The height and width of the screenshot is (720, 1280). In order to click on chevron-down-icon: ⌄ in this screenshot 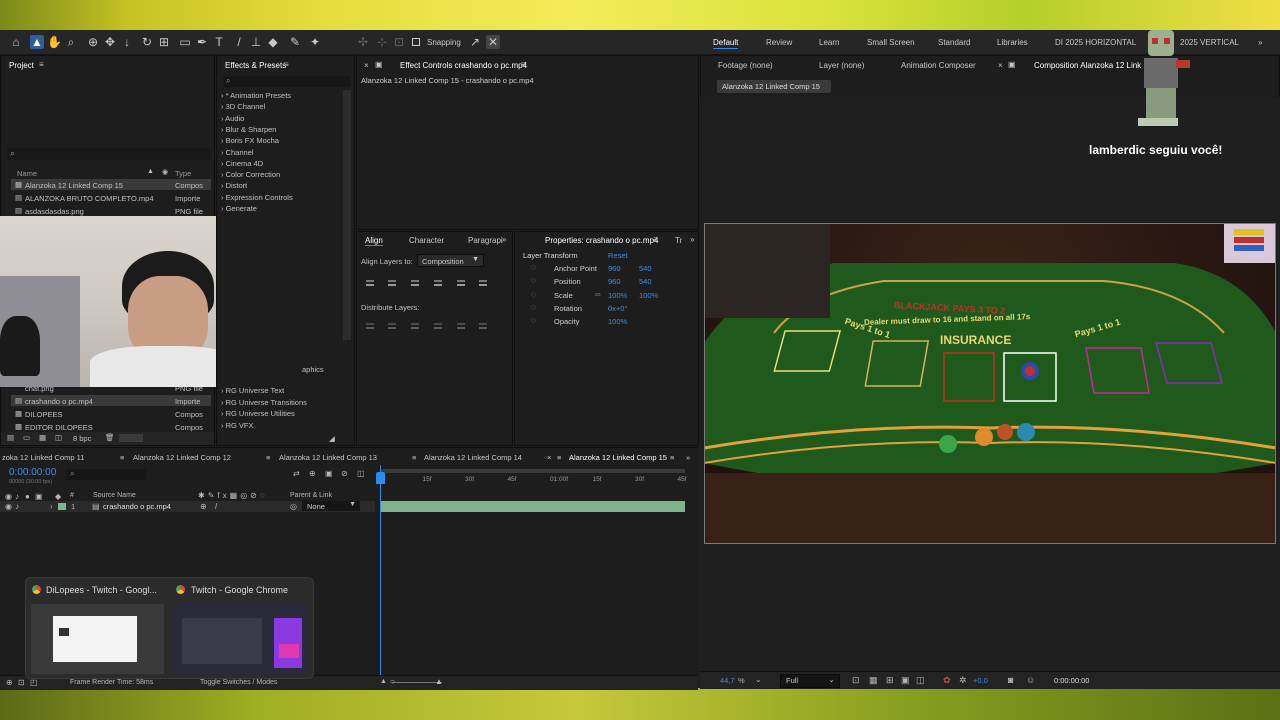, I will do `click(758, 679)`.